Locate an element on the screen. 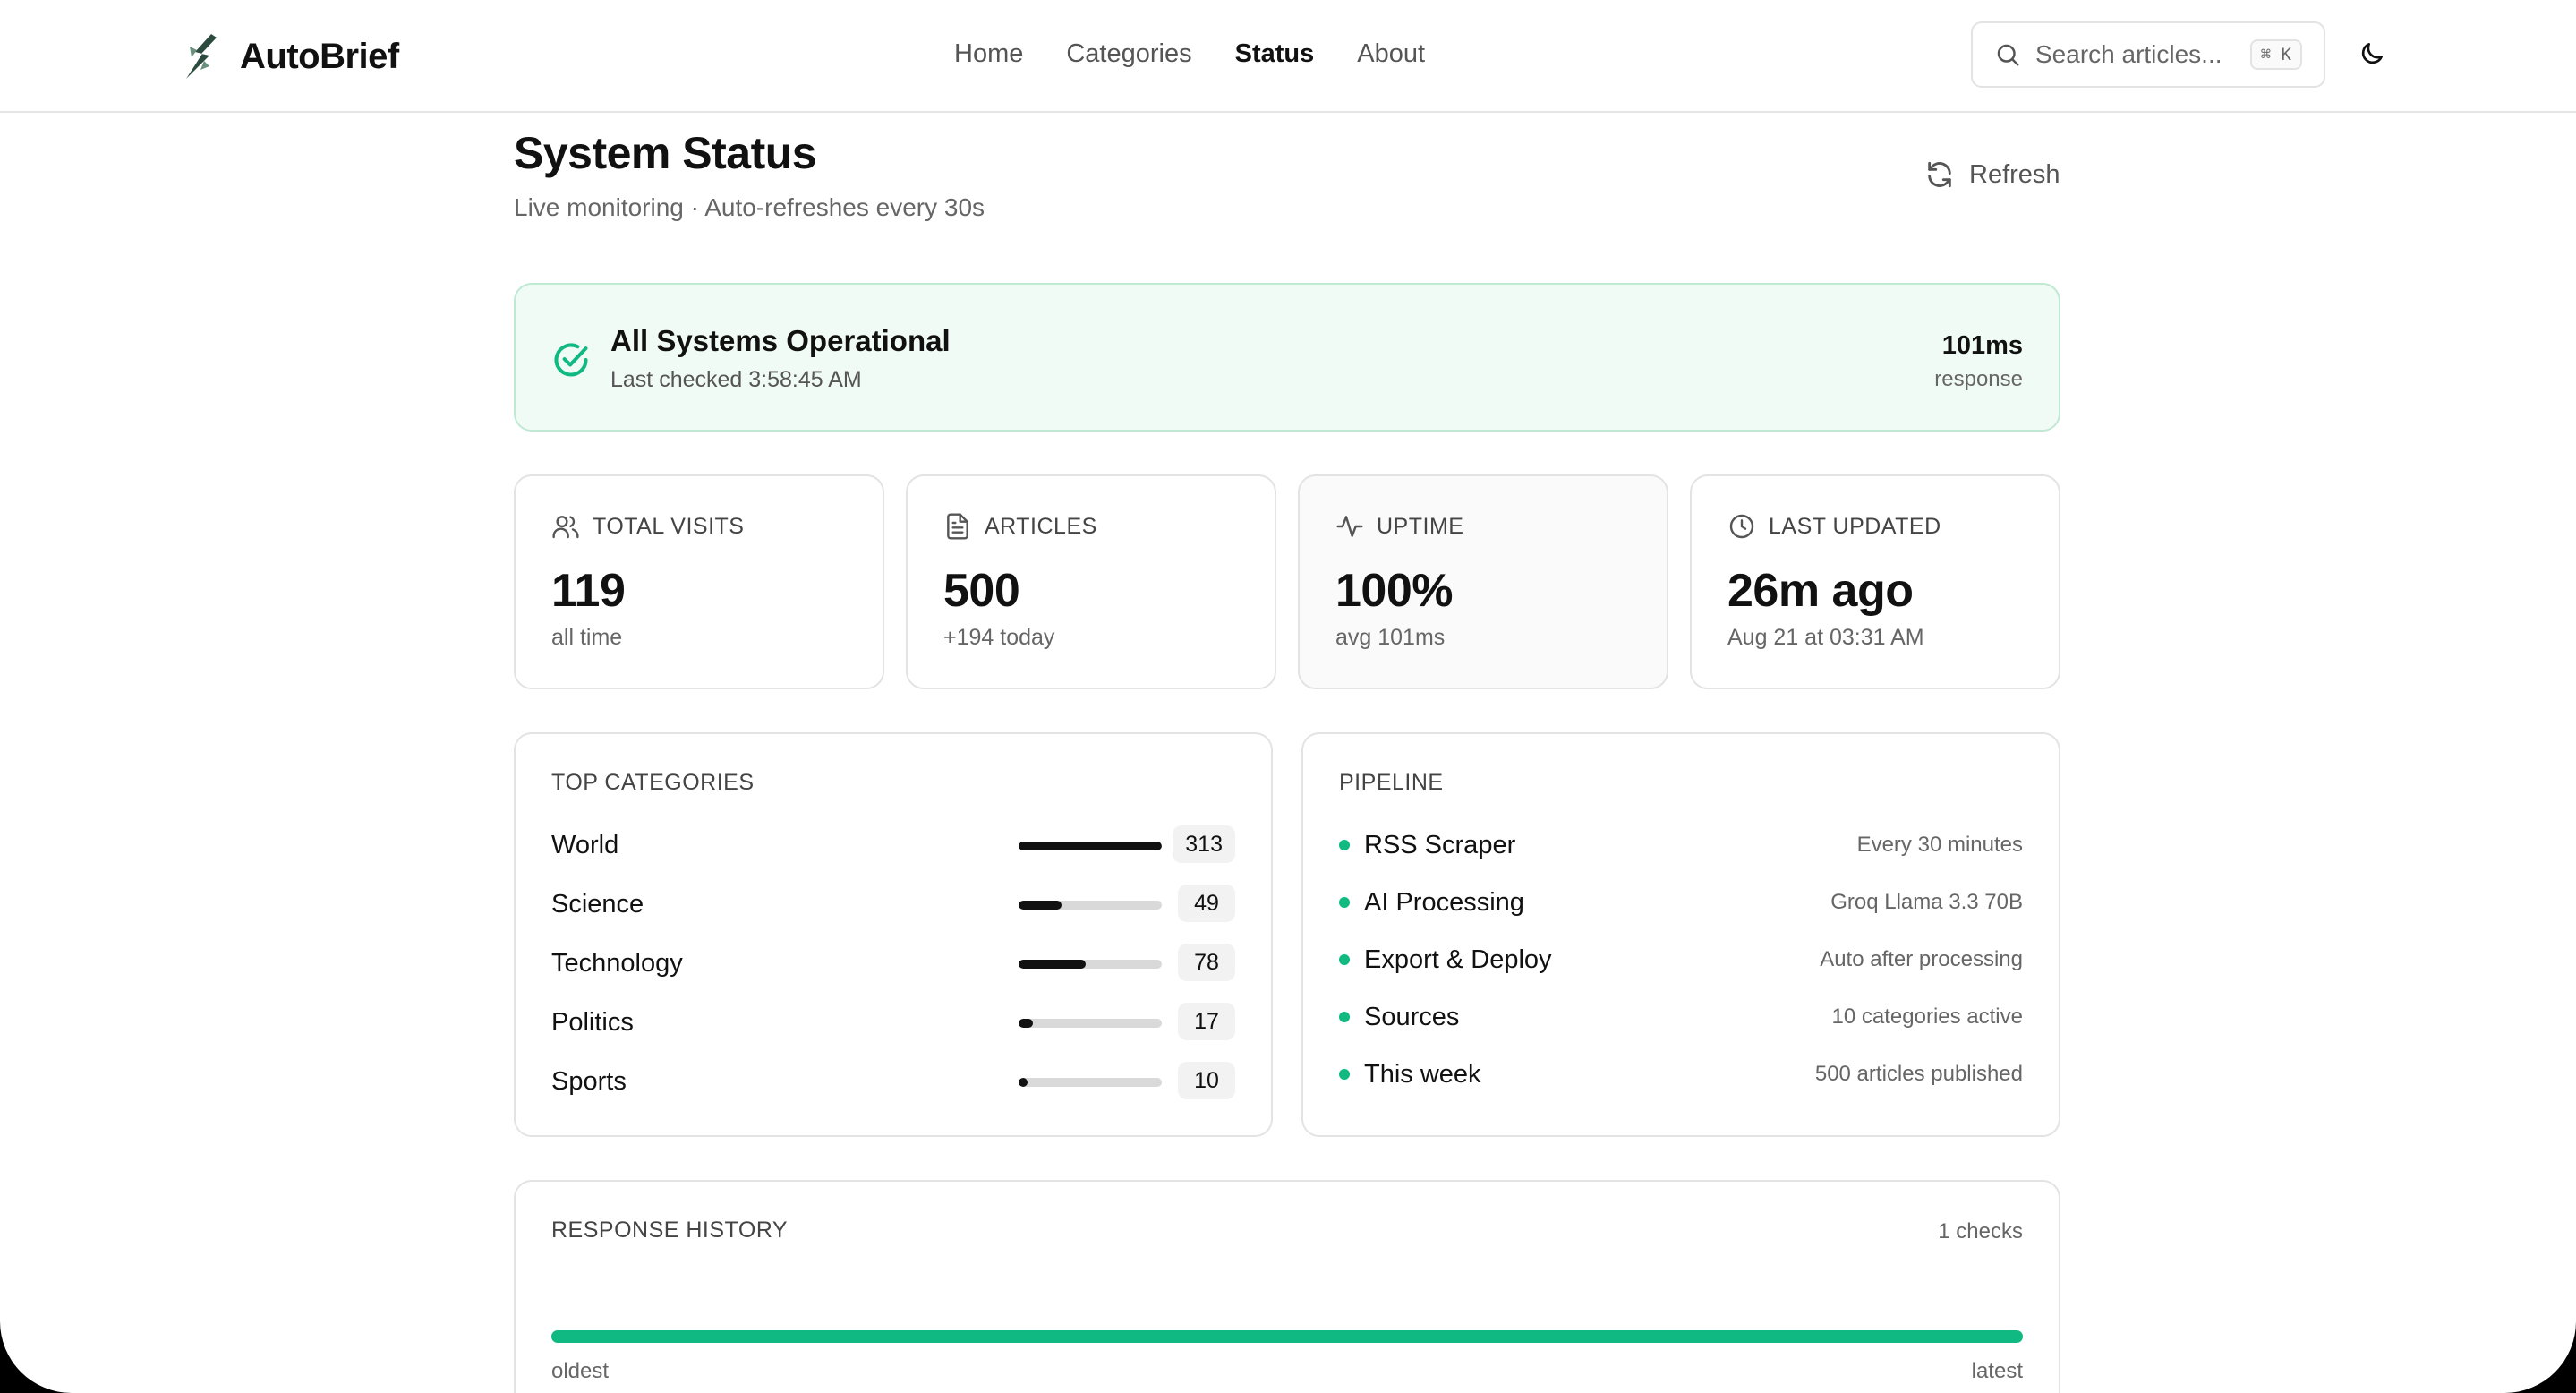 This screenshot has height=1393, width=2576. status-title: All Systems Operational is located at coordinates (780, 340).